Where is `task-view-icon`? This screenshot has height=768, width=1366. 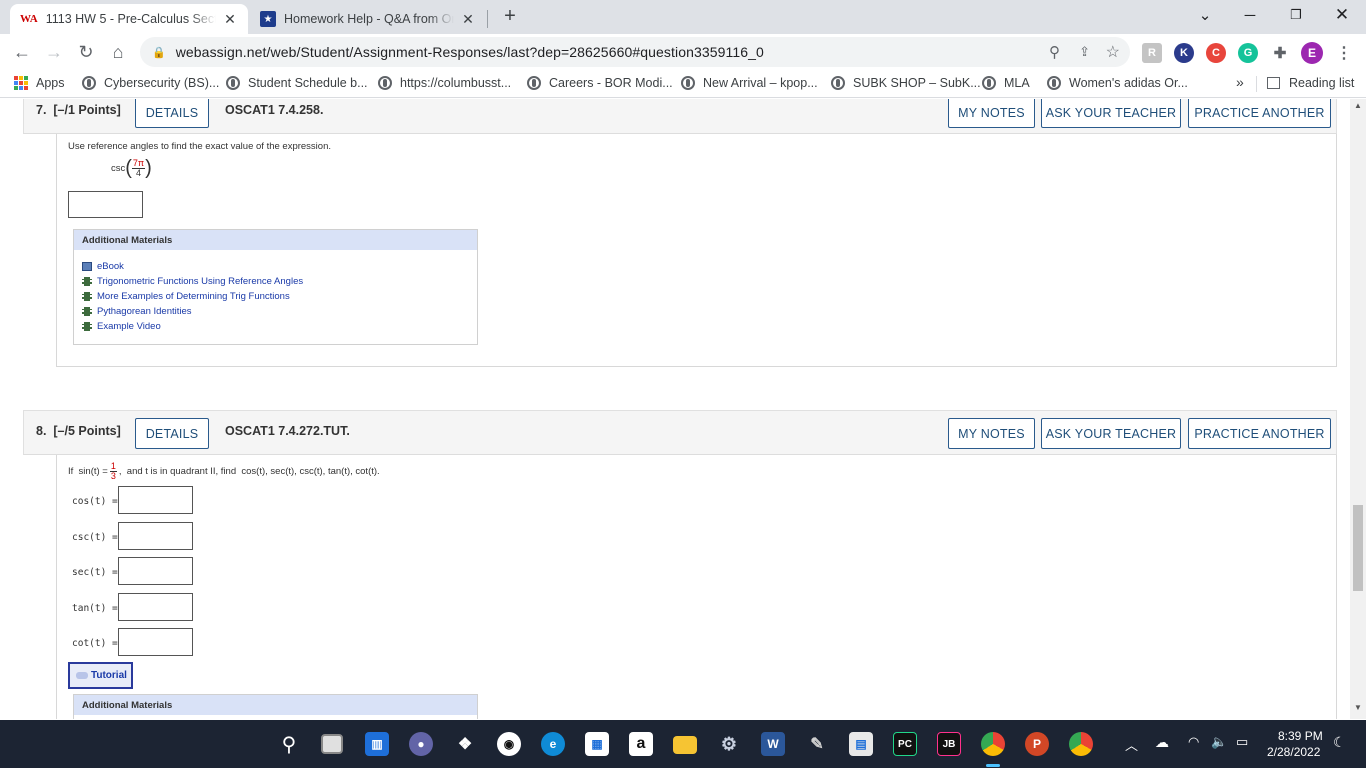
task-view-icon is located at coordinates (332, 744).